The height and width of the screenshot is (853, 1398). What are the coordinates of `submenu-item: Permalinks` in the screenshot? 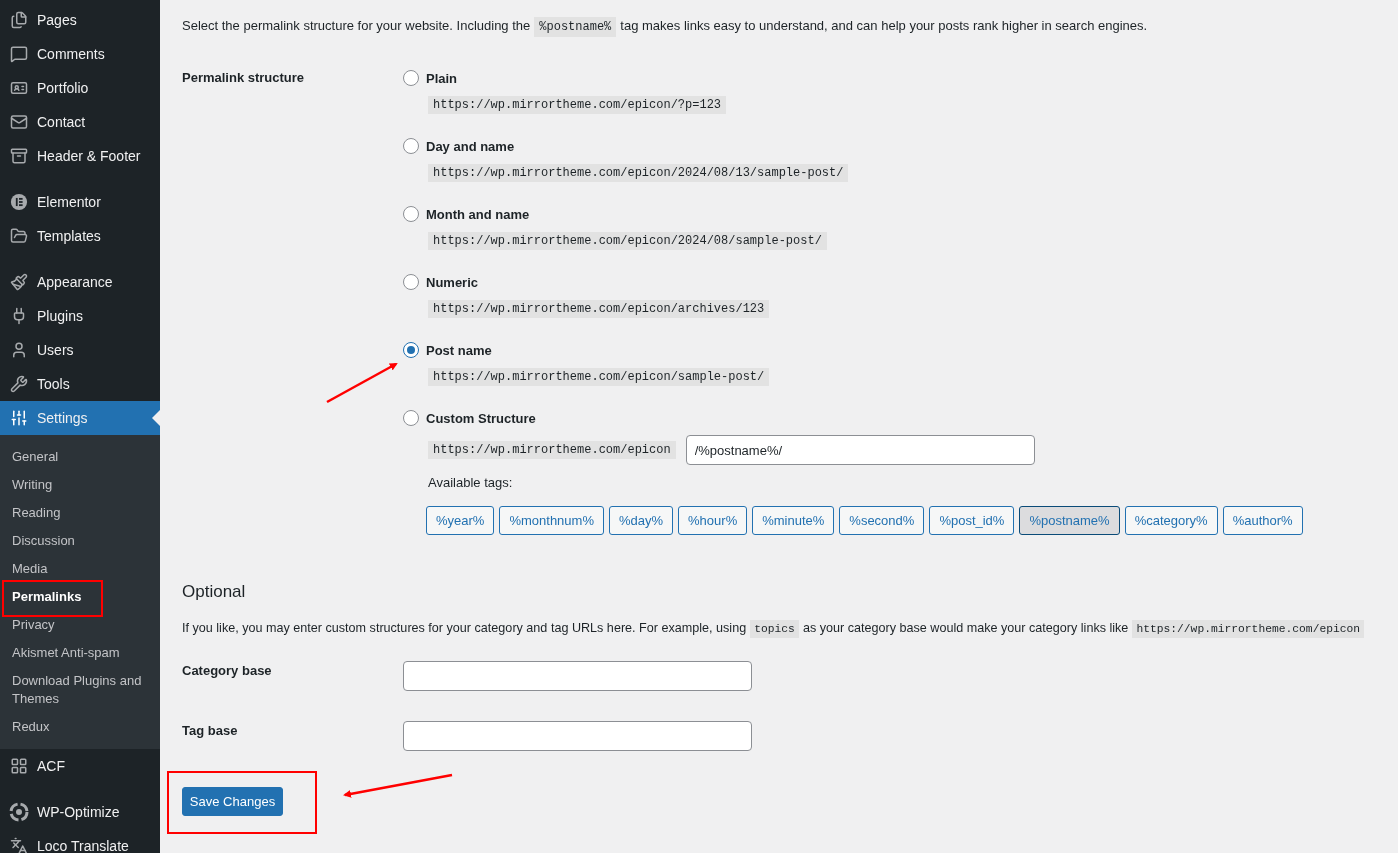 It's located at (80, 597).